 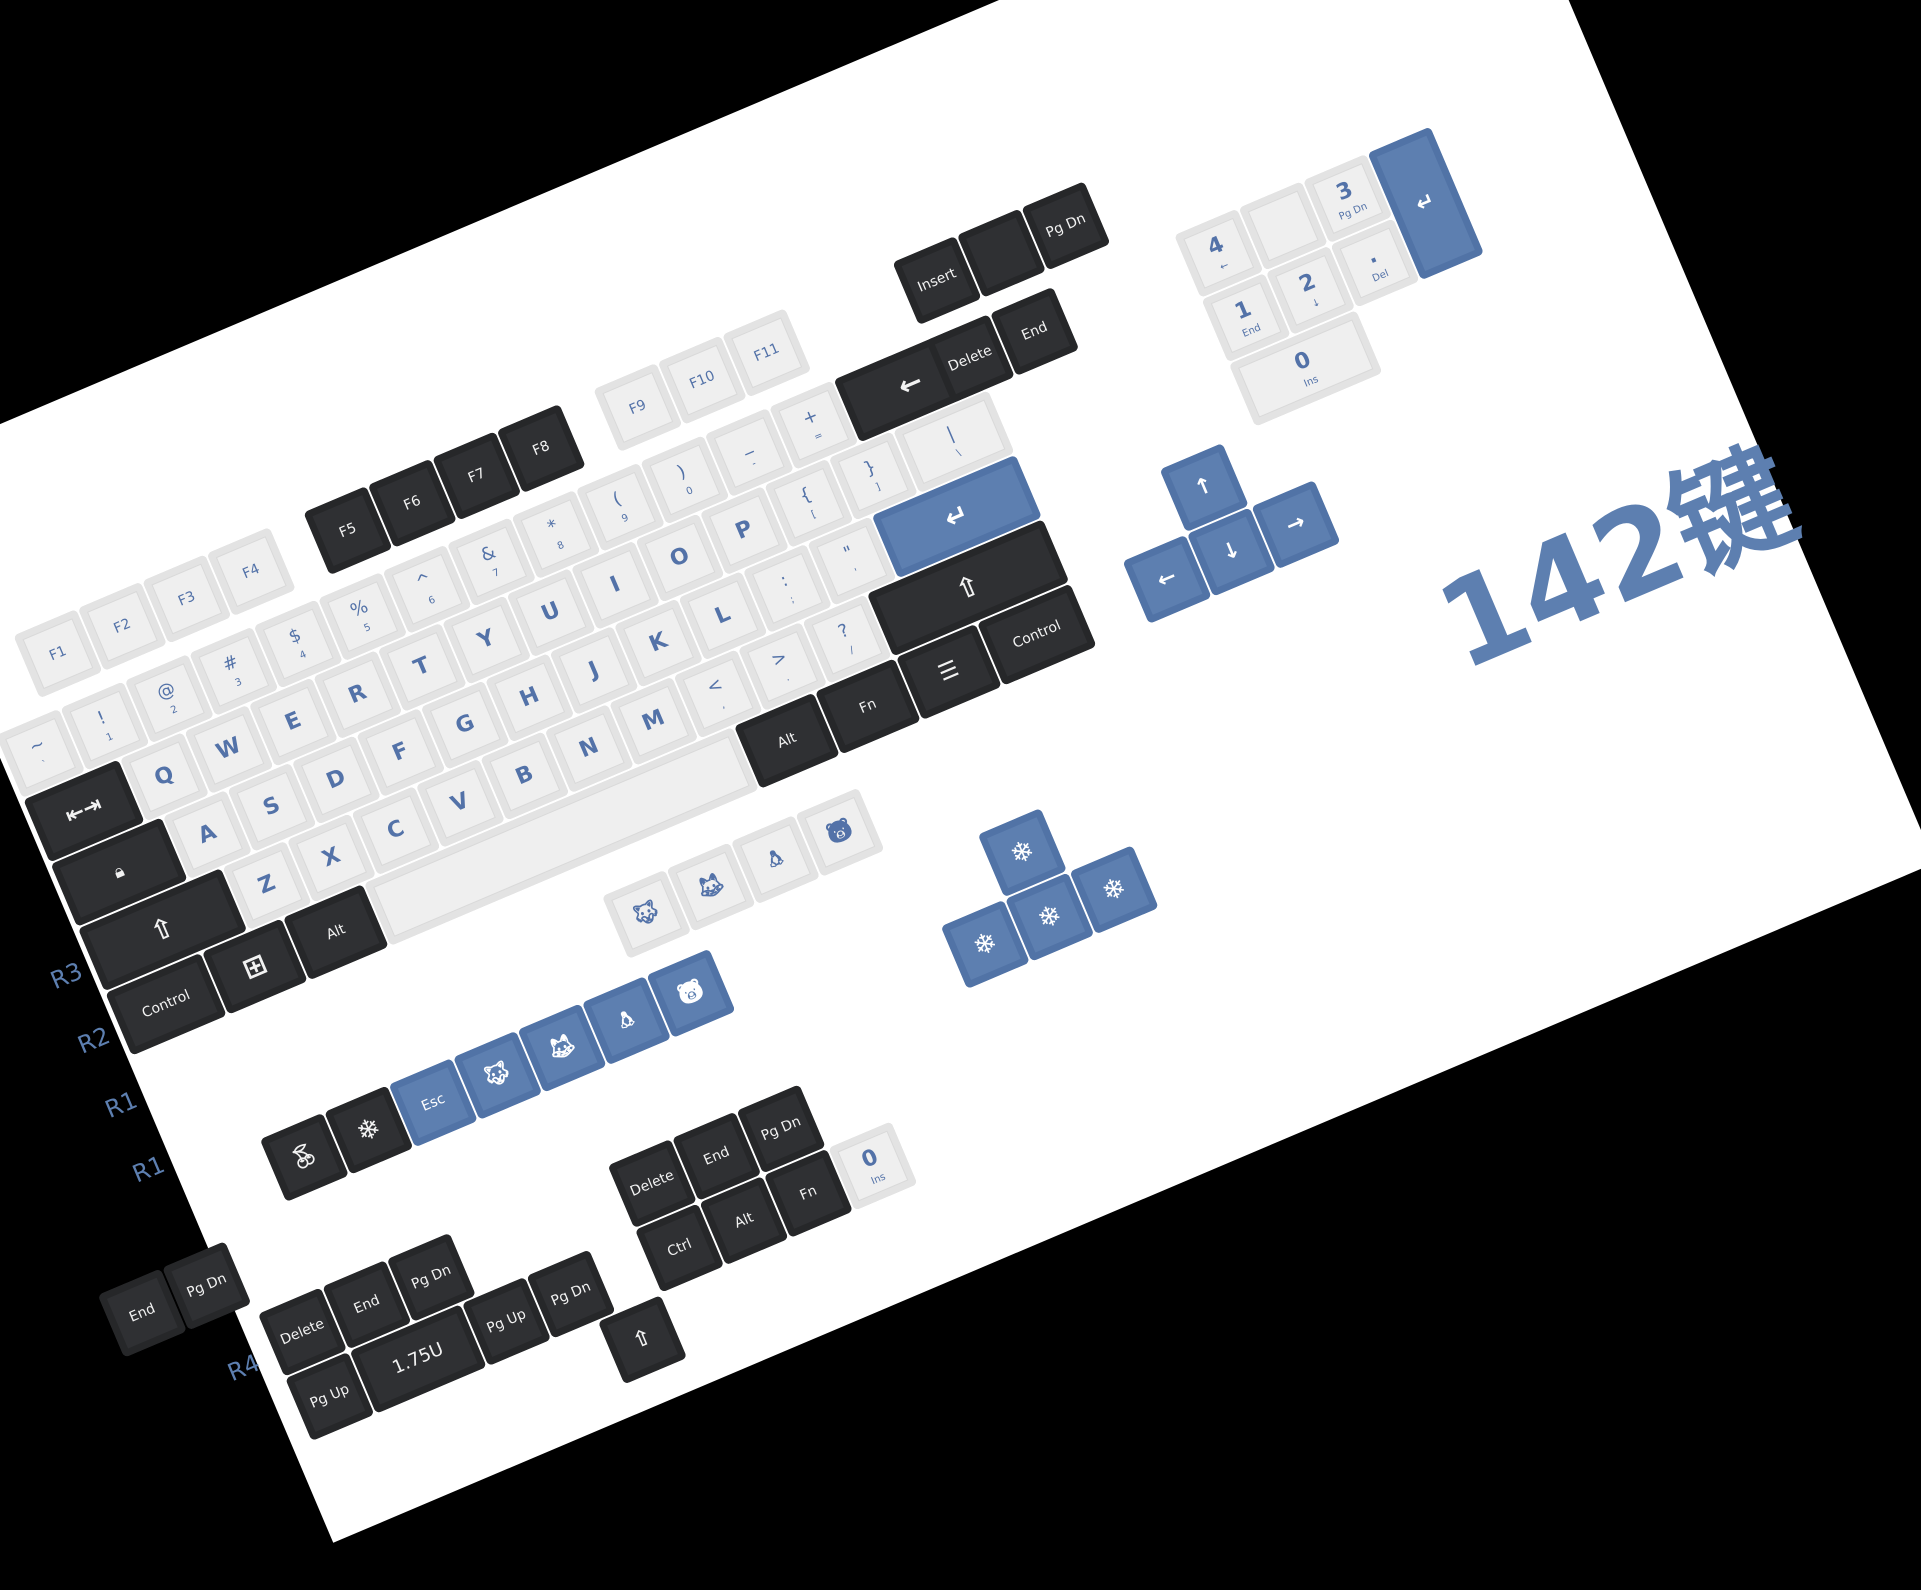 I want to click on keycap-legend: O, so click(x=680, y=558).